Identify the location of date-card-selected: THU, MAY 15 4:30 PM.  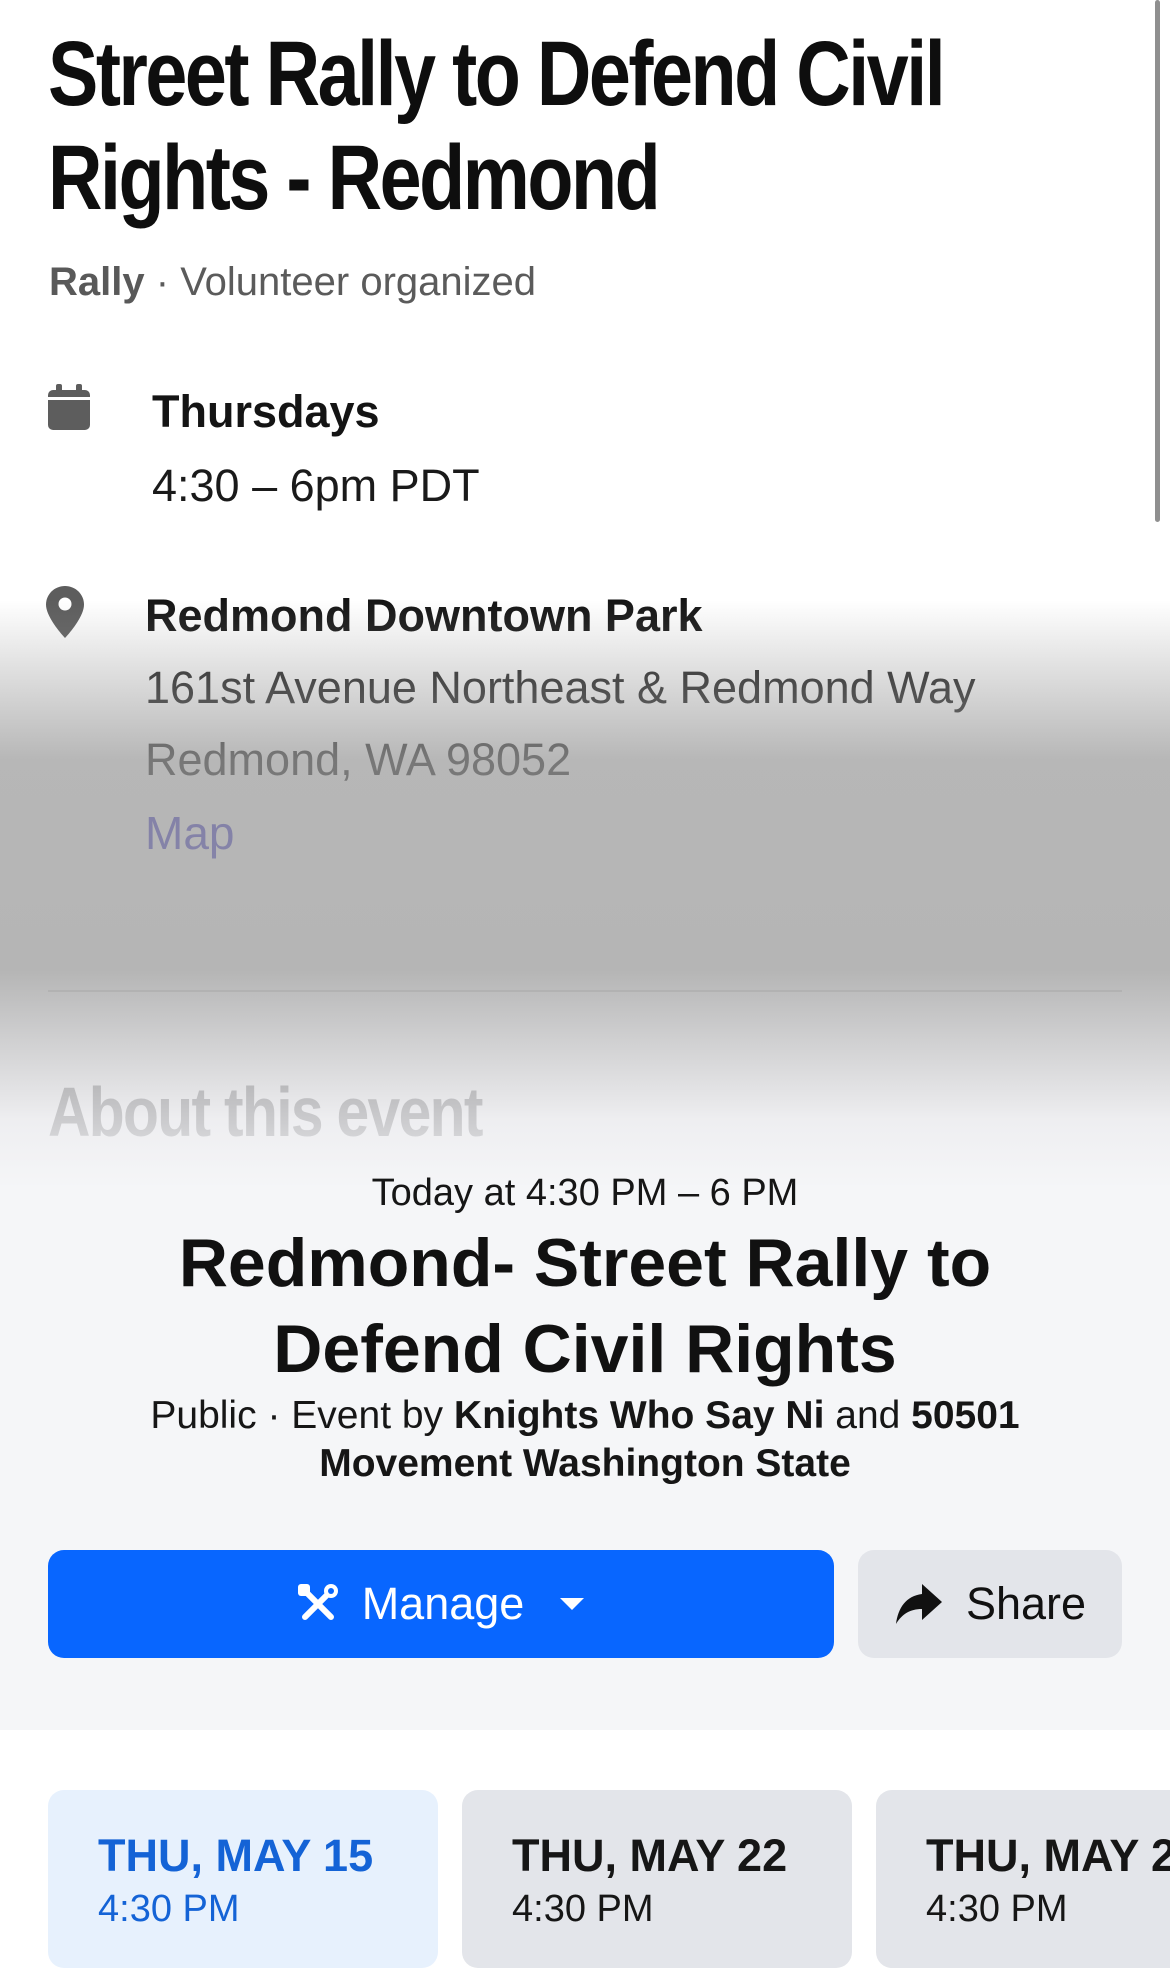
(243, 1879).